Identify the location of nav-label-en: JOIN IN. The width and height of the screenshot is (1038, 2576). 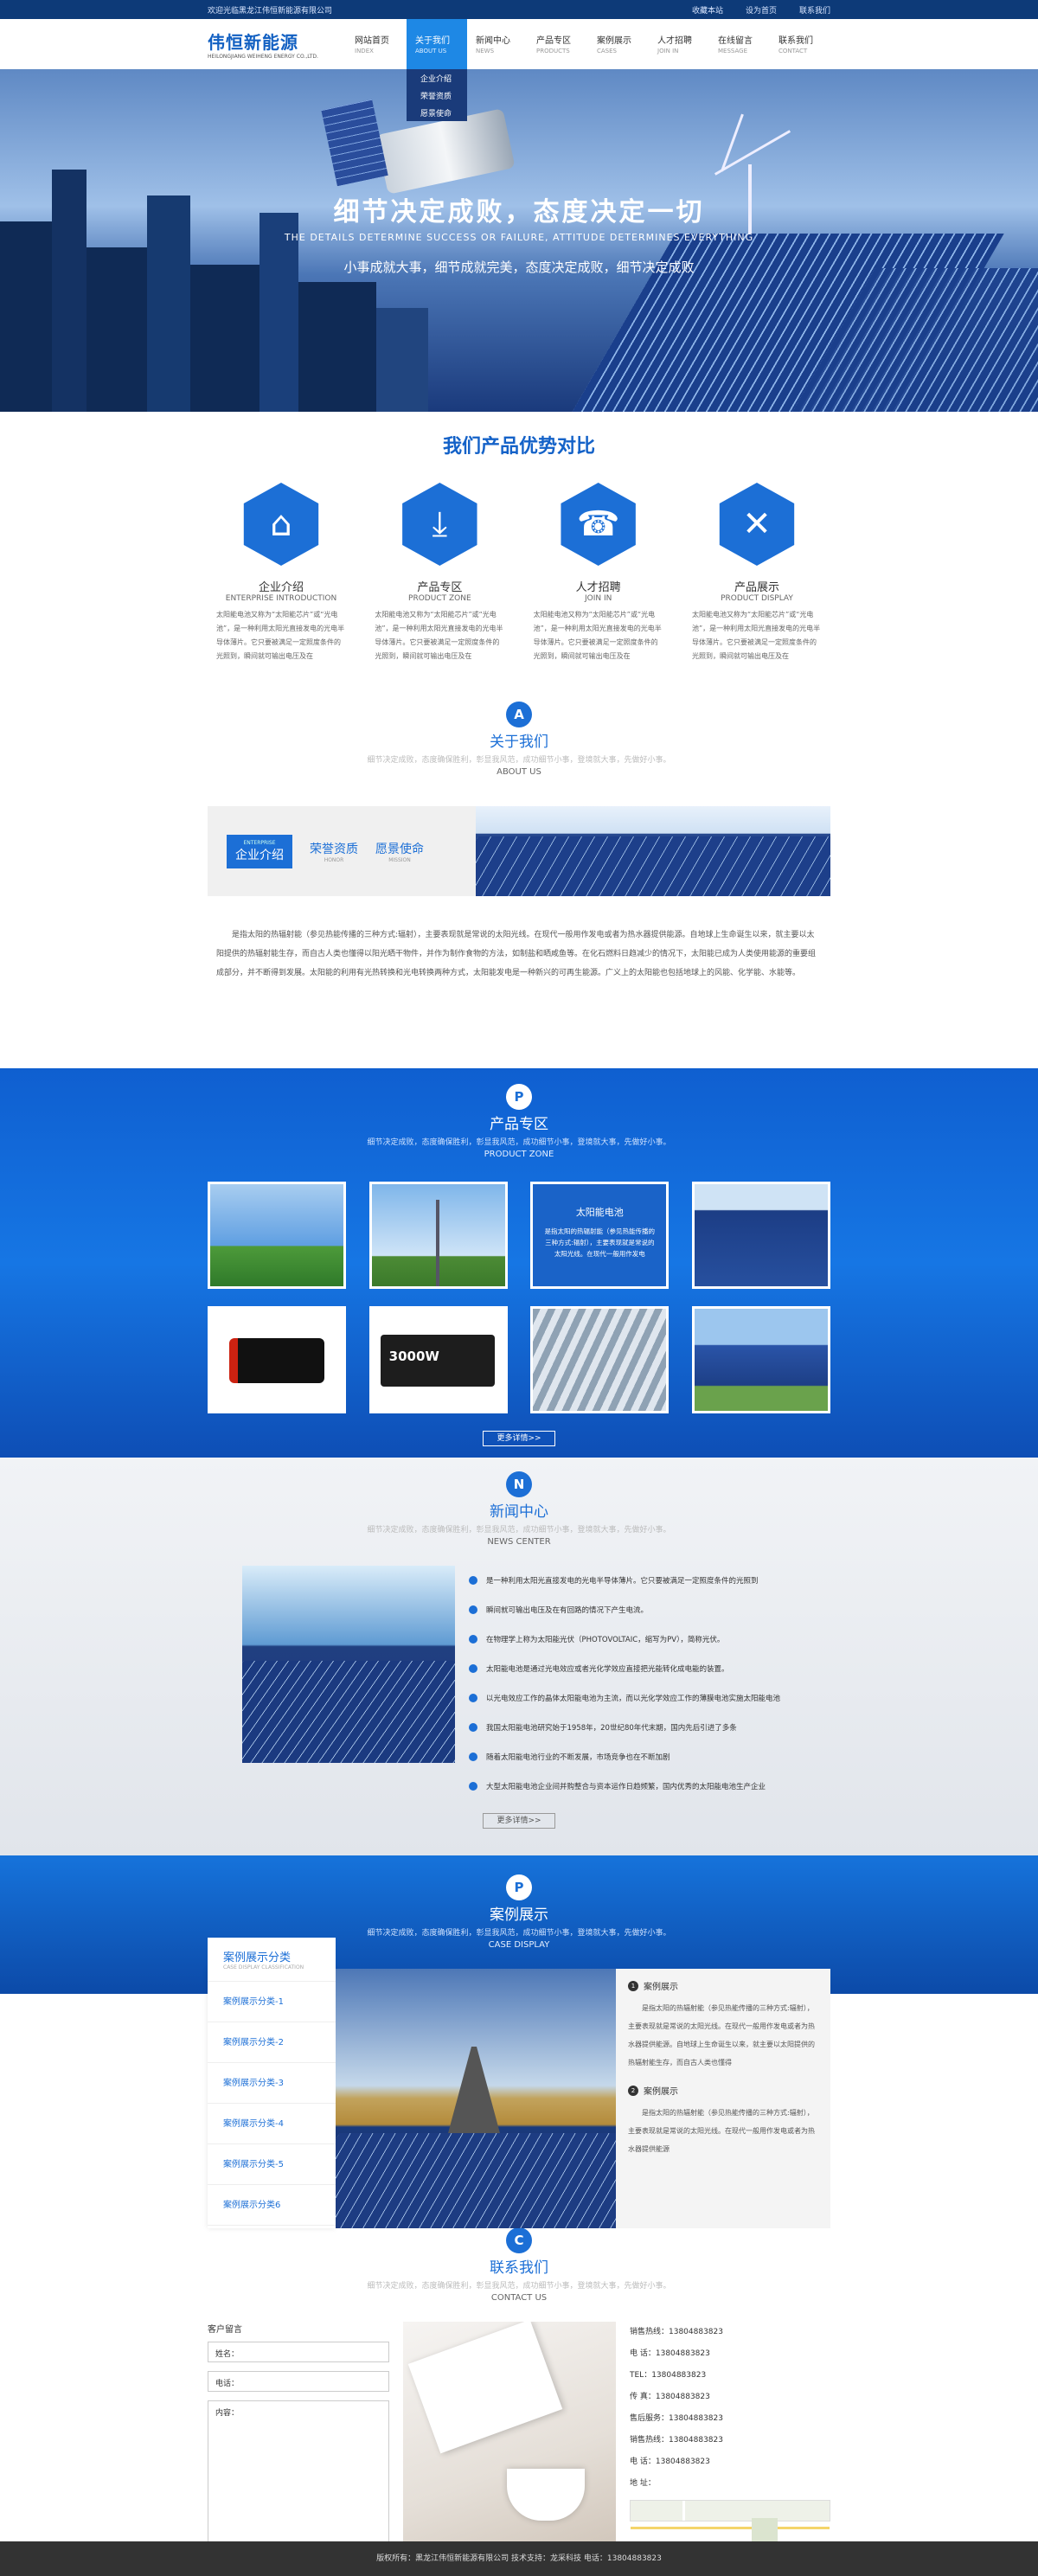
(668, 51).